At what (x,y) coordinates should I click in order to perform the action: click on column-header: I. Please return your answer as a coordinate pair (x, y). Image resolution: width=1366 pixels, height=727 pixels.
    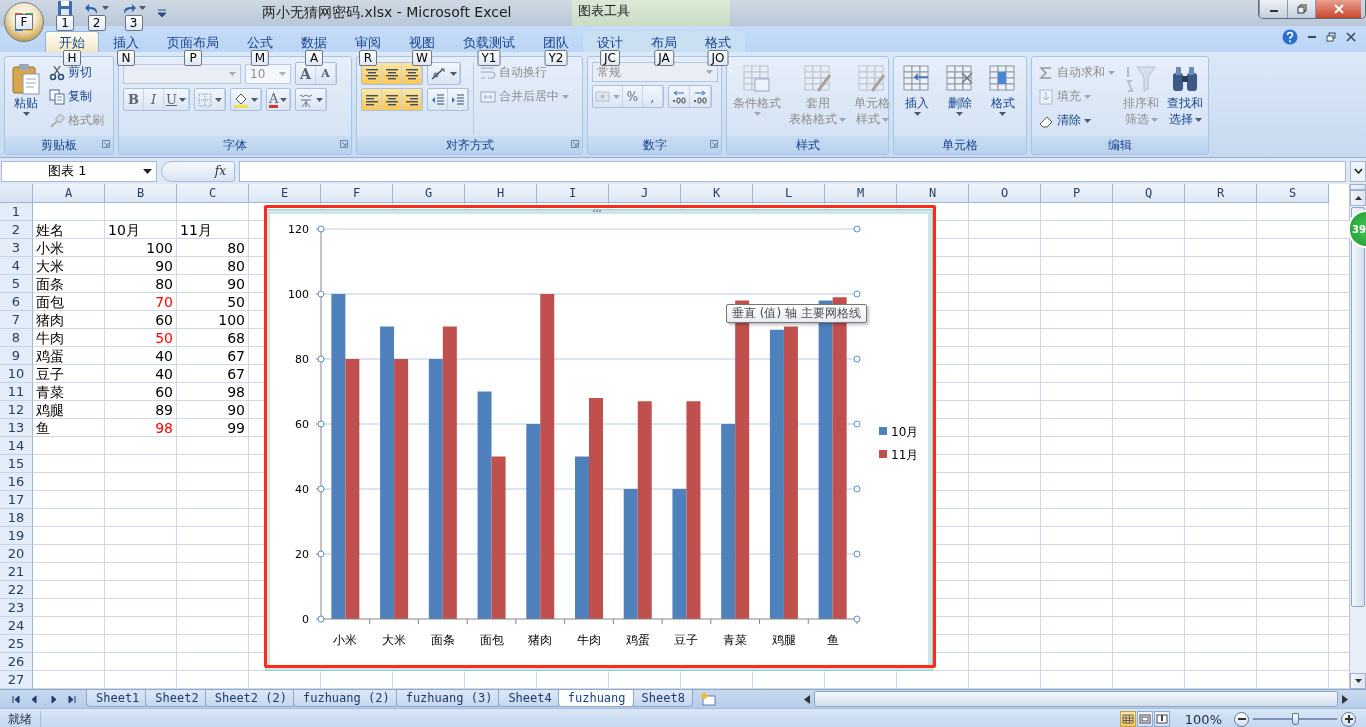
    Looking at the image, I should click on (573, 193).